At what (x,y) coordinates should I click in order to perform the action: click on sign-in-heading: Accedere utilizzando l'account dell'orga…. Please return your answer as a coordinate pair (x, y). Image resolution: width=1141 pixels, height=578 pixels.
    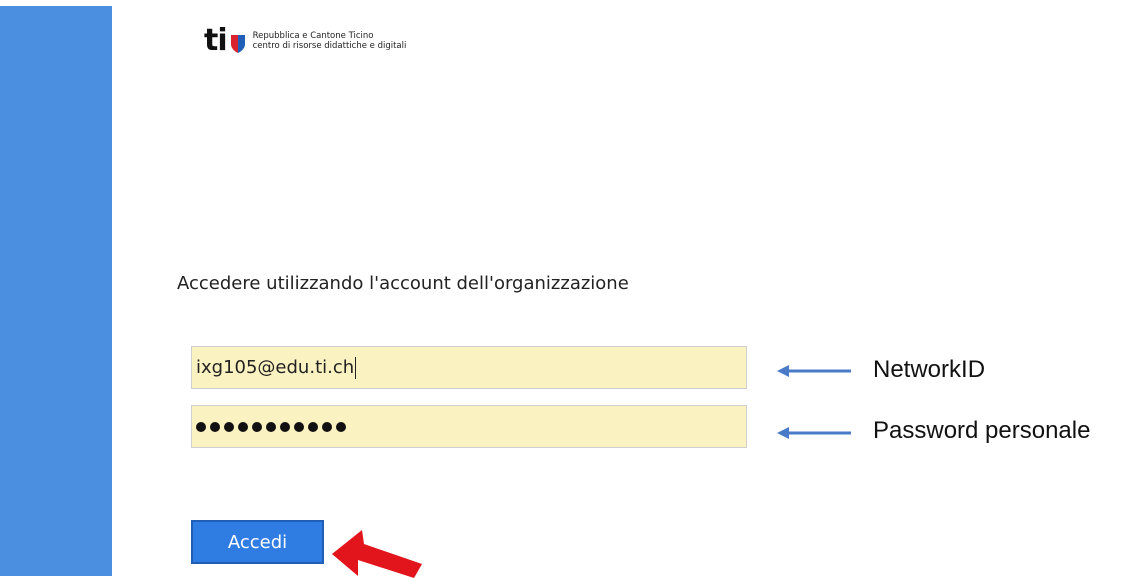
    Looking at the image, I should click on (403, 283).